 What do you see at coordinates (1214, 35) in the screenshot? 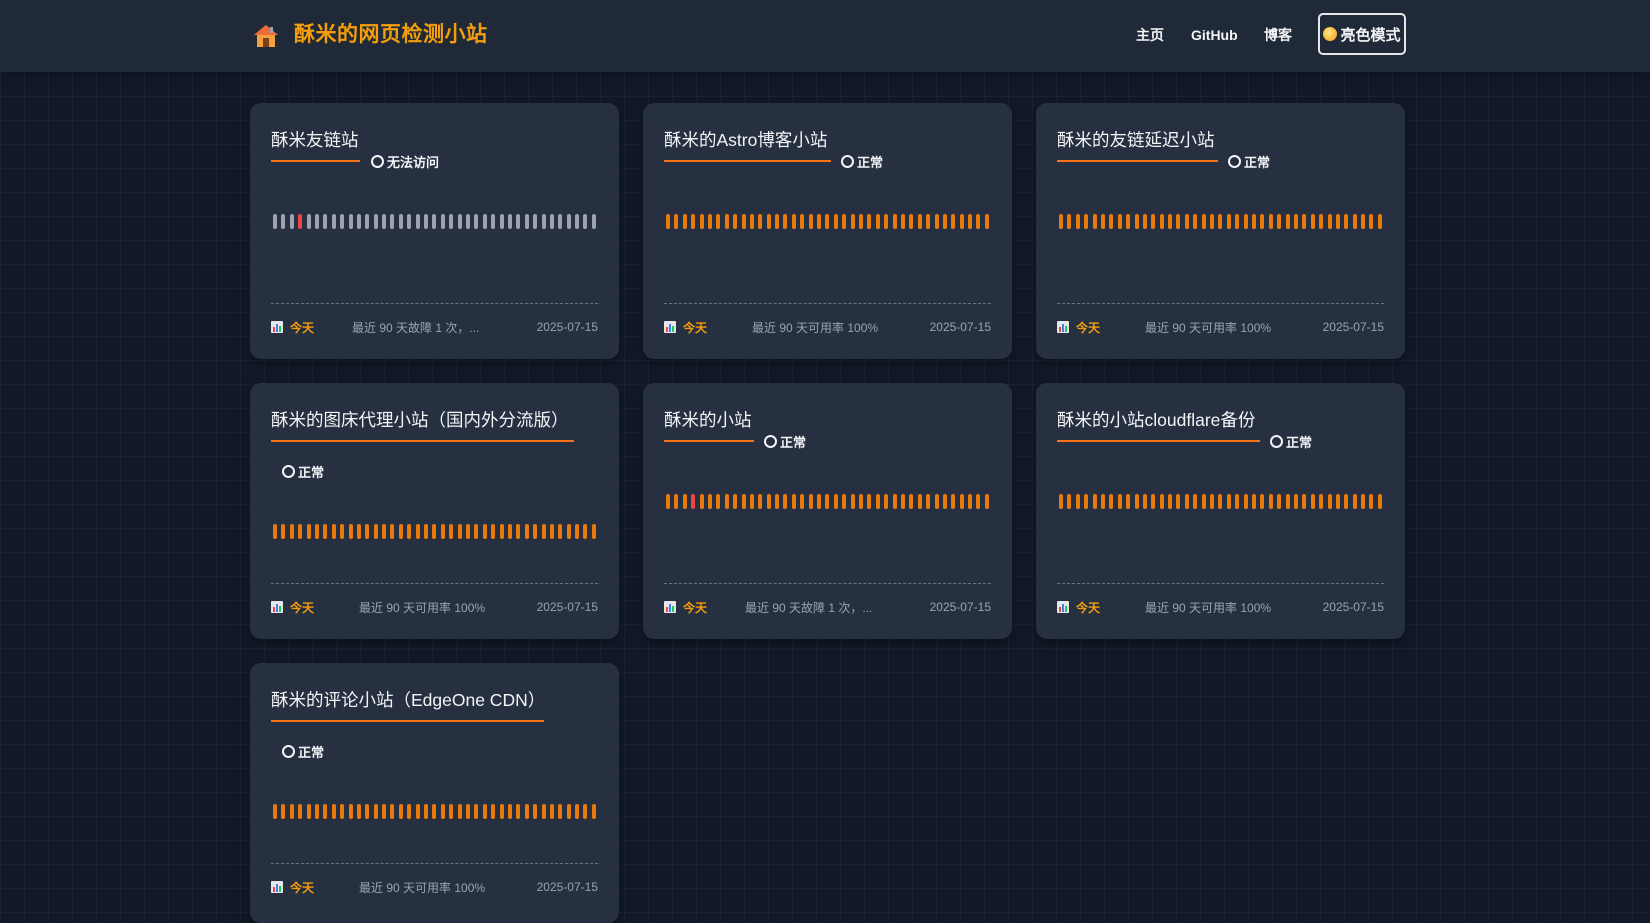
I see `nav-github-link: GitHub` at bounding box center [1214, 35].